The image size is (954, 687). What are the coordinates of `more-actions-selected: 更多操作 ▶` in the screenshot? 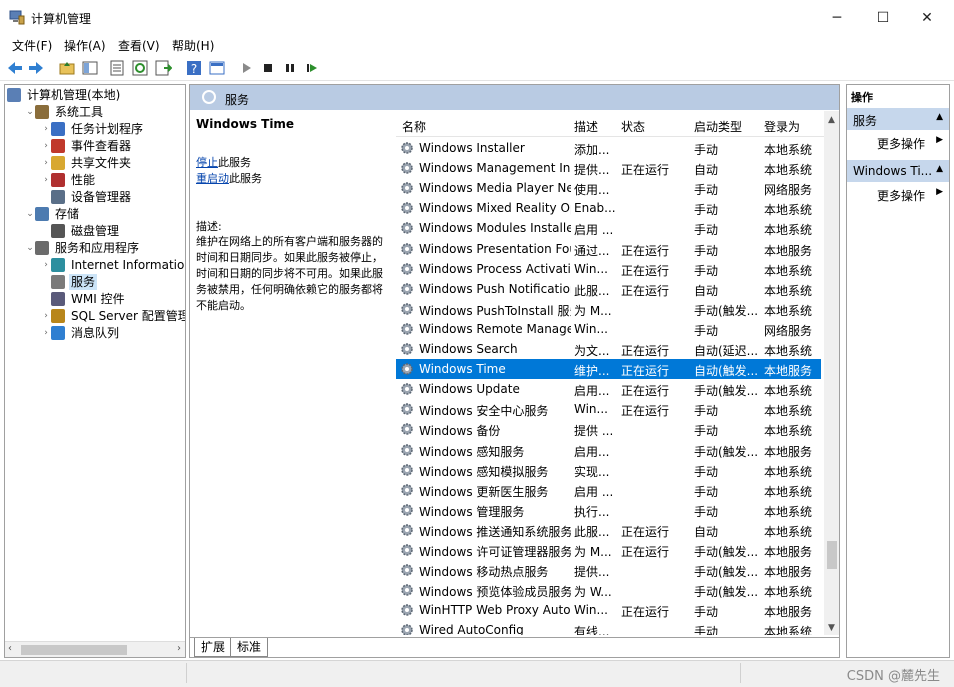 It's located at (898, 194).